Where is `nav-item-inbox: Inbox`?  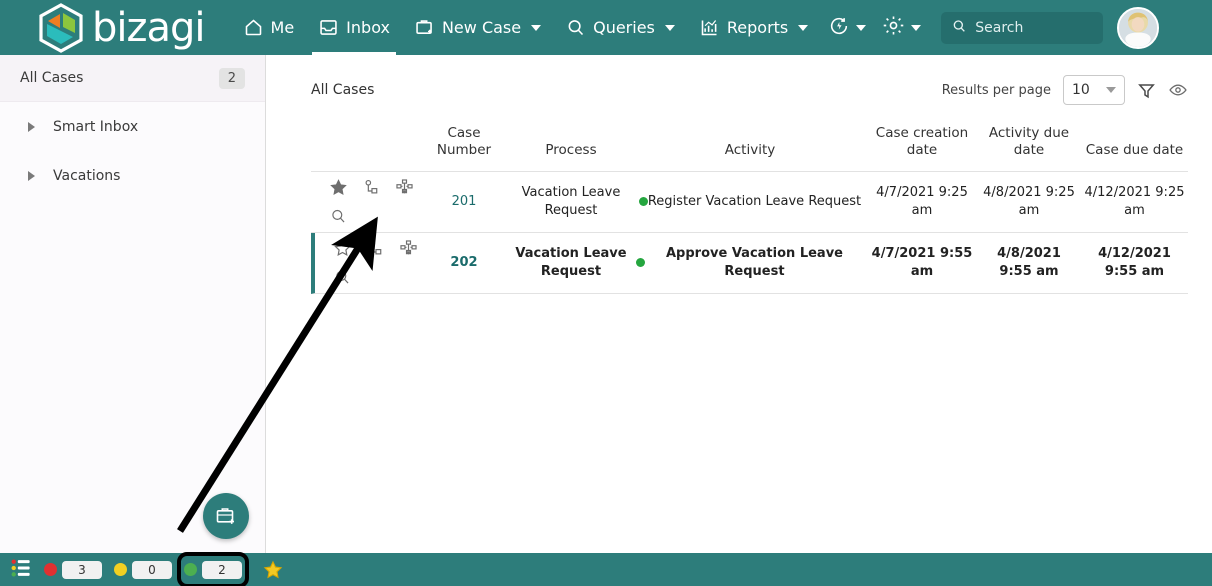
nav-item-inbox: Inbox is located at coordinates (354, 27).